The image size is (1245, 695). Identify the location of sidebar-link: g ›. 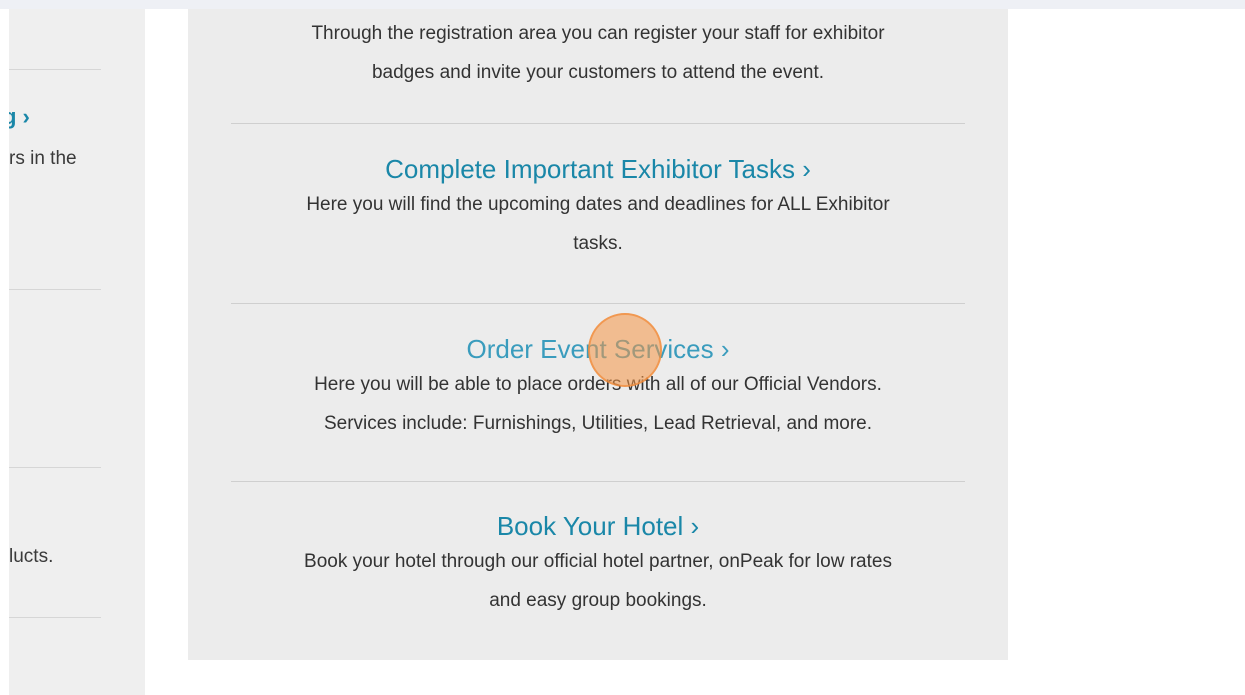
(19, 117).